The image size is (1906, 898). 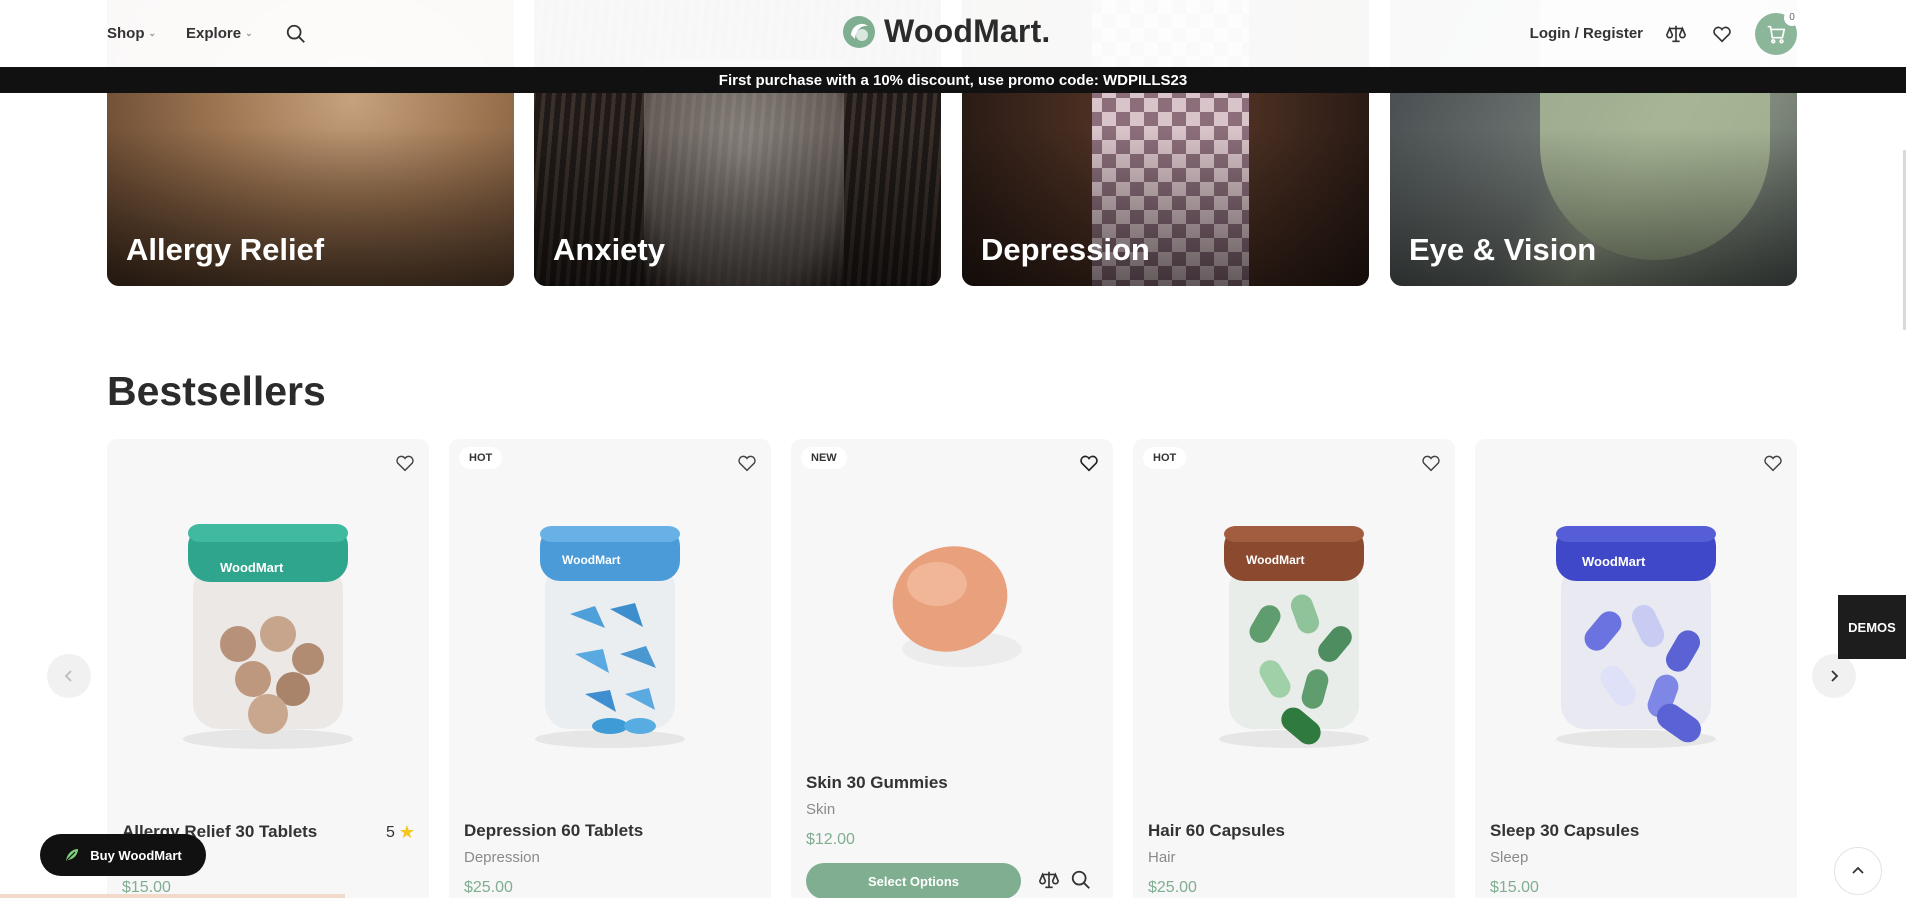 I want to click on product-category: Sleep, so click(x=1509, y=857).